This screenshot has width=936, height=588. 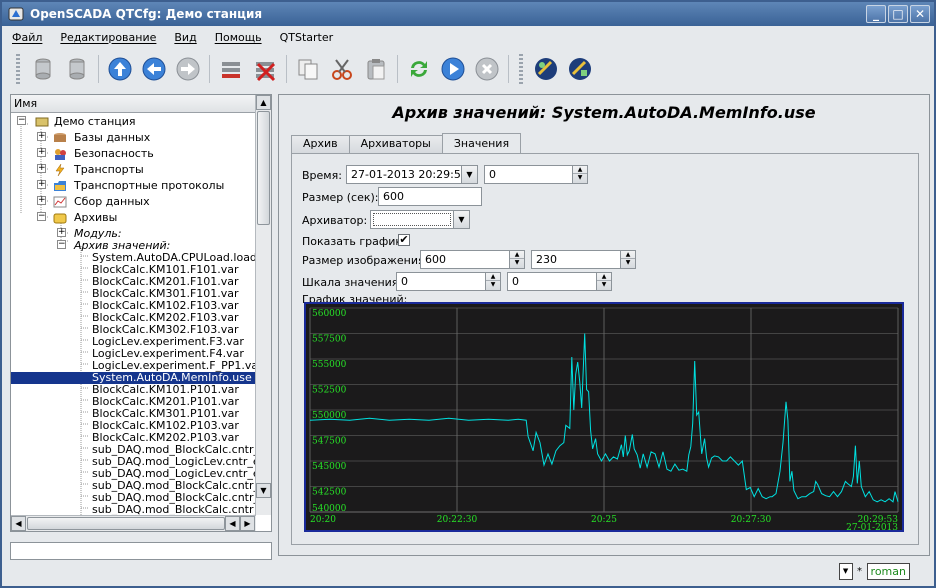 What do you see at coordinates (42, 122) in the screenshot?
I see `station-icon` at bounding box center [42, 122].